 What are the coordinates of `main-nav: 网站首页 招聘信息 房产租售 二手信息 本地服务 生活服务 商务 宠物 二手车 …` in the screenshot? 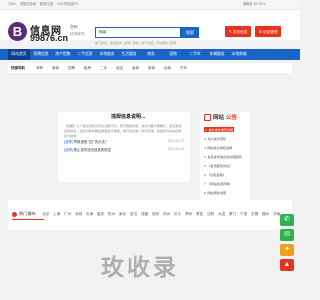 It's located at (150, 54).